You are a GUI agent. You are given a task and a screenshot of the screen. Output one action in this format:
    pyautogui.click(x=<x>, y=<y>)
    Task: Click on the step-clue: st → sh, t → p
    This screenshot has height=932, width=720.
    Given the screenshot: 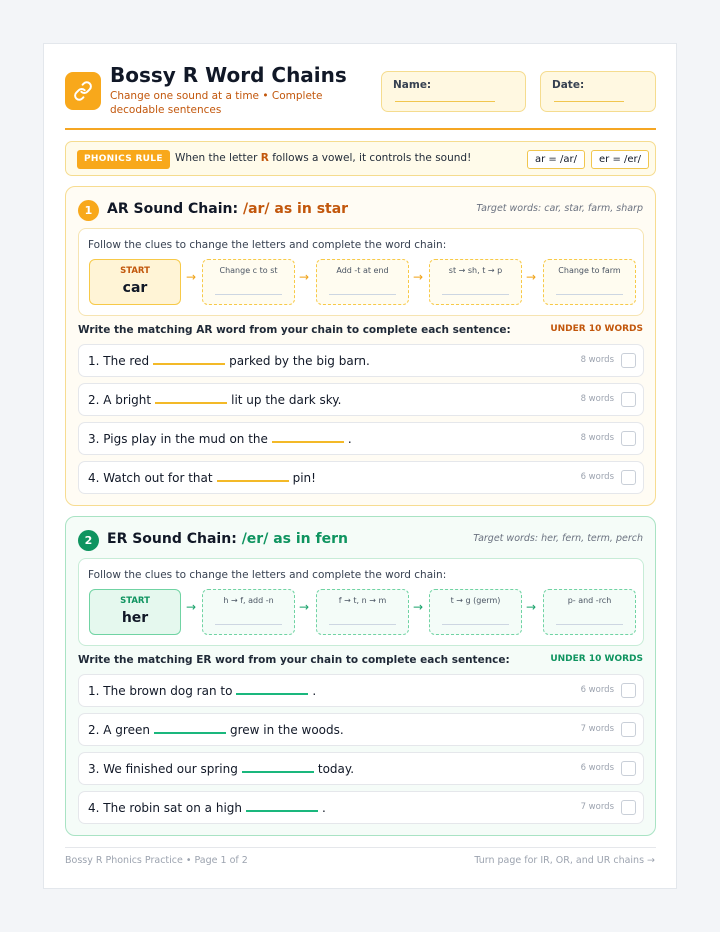 What is the action you would take?
    pyautogui.click(x=475, y=270)
    